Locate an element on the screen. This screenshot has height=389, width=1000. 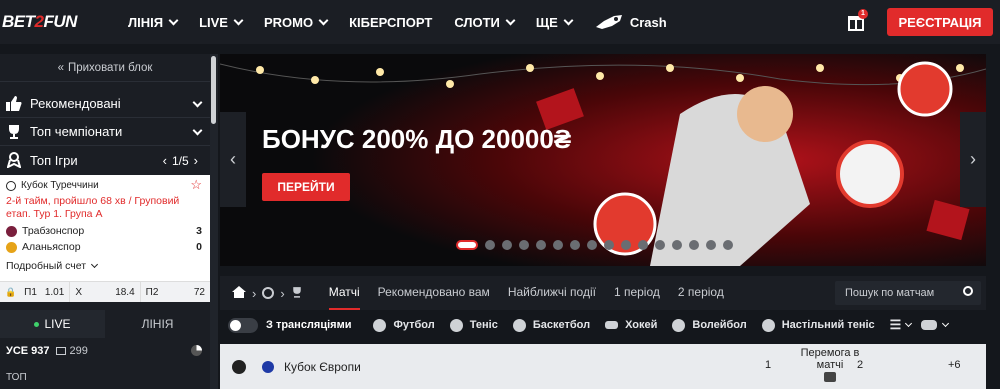
breadcrumb: › › is located at coordinates (270, 293).